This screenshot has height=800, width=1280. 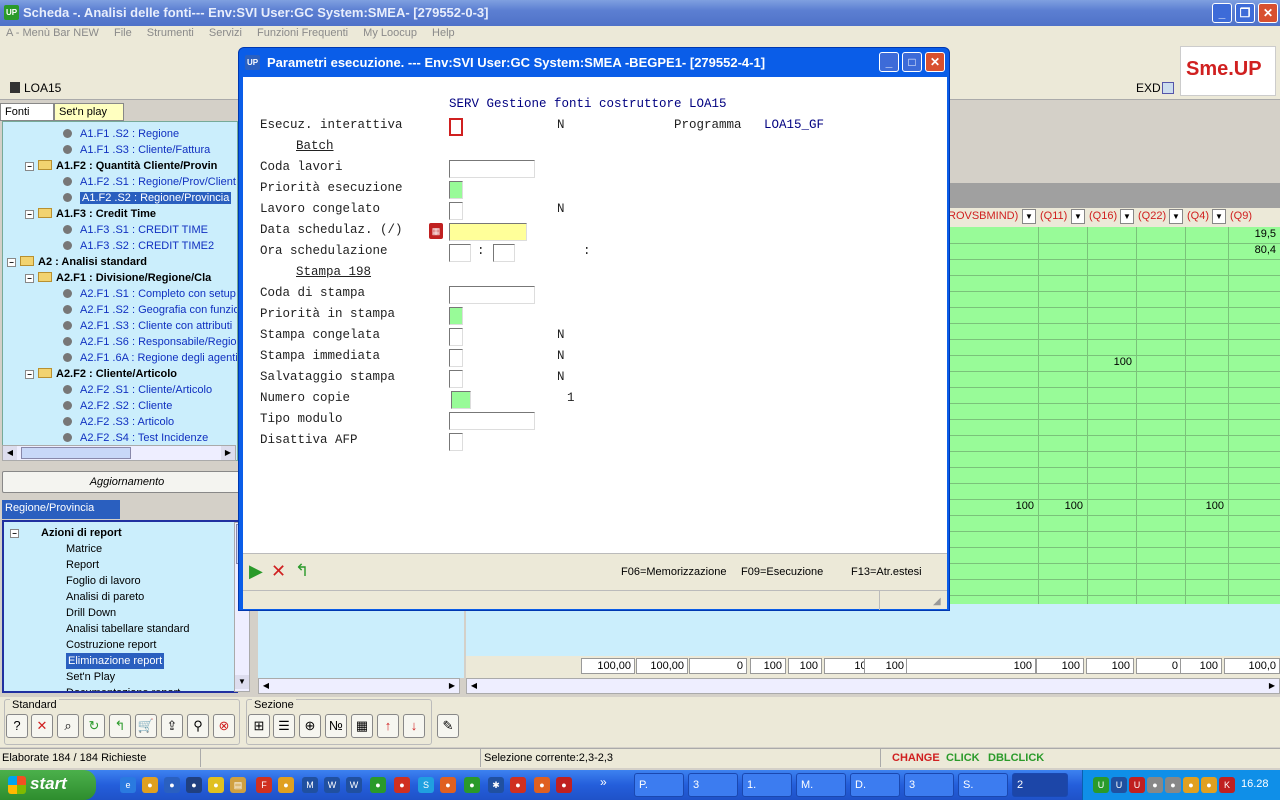 I want to click on tree-leaf: A2.F1 .S3 : Cliente con attributi, so click(x=147, y=326).